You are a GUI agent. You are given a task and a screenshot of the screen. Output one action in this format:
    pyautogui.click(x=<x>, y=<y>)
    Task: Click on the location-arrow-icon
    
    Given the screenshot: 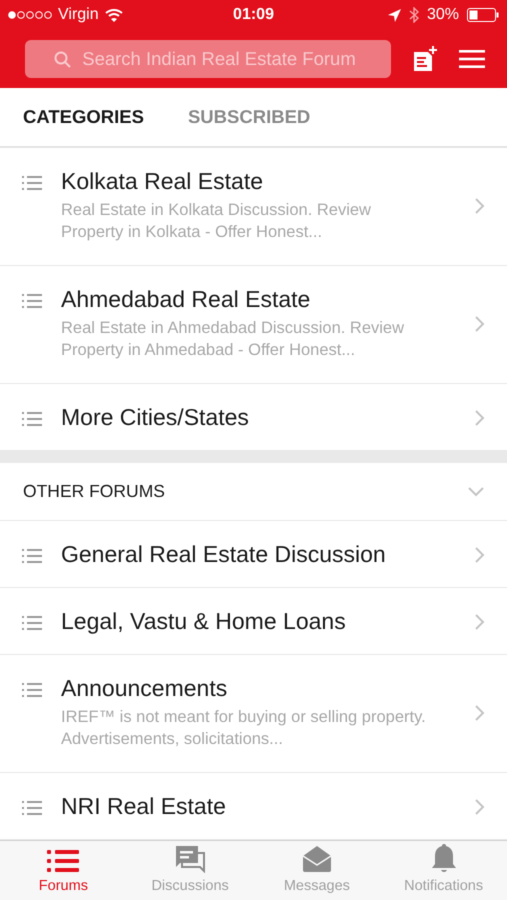 What is the action you would take?
    pyautogui.click(x=394, y=15)
    